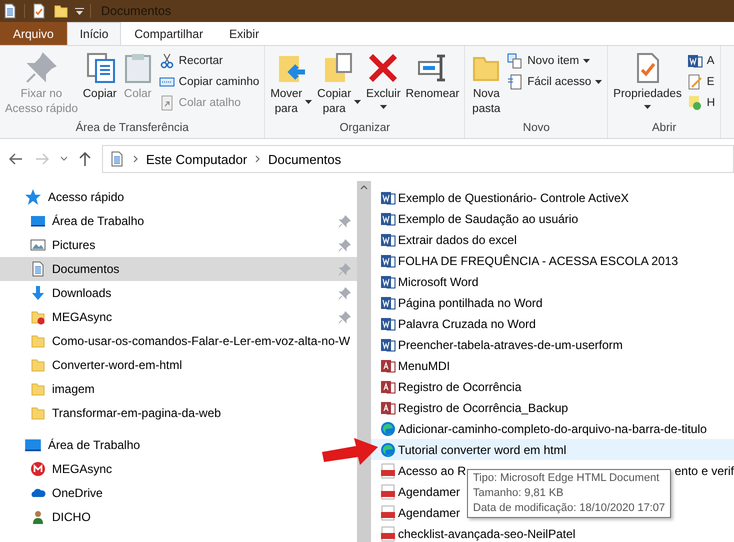 The width and height of the screenshot is (734, 542). What do you see at coordinates (94, 33) in the screenshot?
I see `ribbon-tab: Início` at bounding box center [94, 33].